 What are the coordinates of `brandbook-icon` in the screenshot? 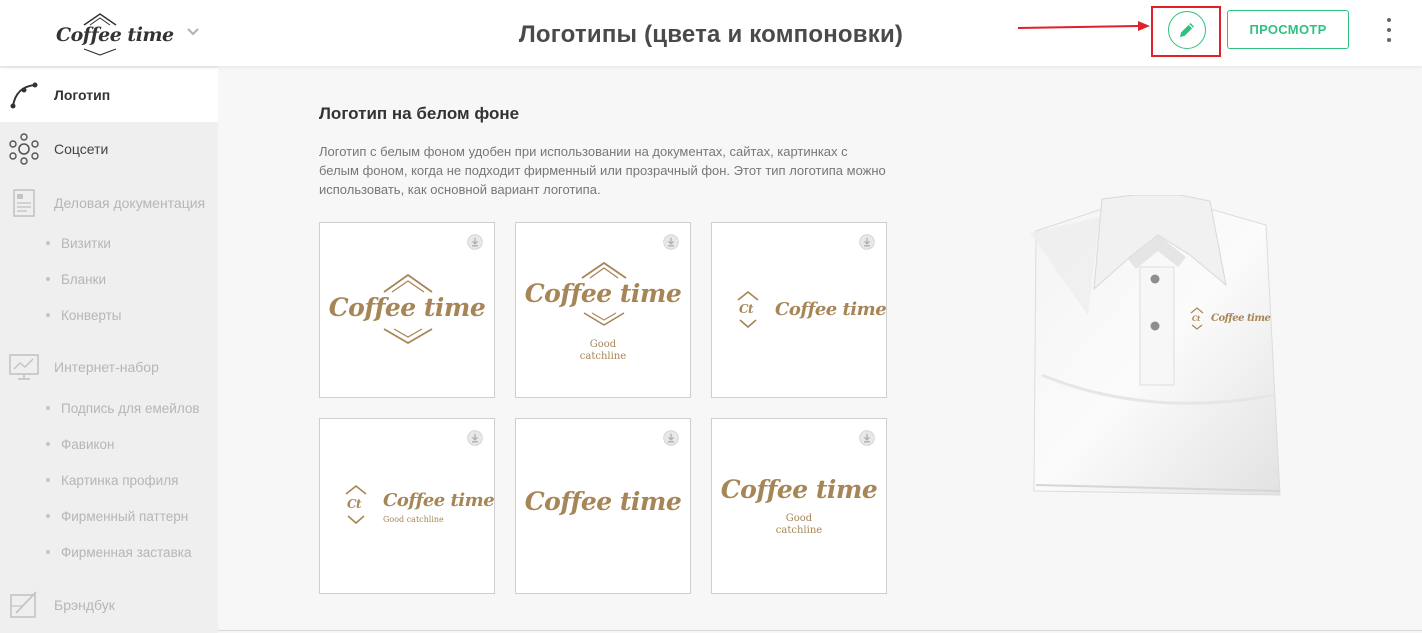 It's located at (23, 604).